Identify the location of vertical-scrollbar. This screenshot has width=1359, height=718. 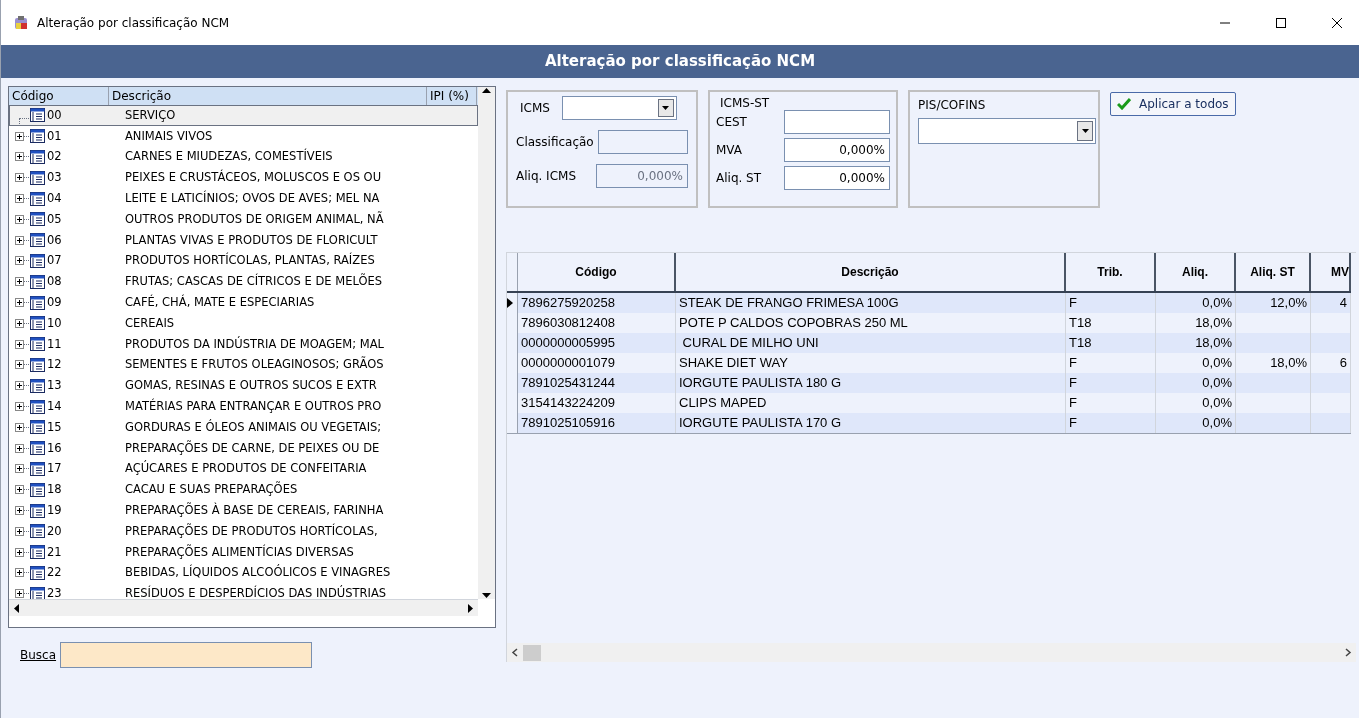
(486, 343).